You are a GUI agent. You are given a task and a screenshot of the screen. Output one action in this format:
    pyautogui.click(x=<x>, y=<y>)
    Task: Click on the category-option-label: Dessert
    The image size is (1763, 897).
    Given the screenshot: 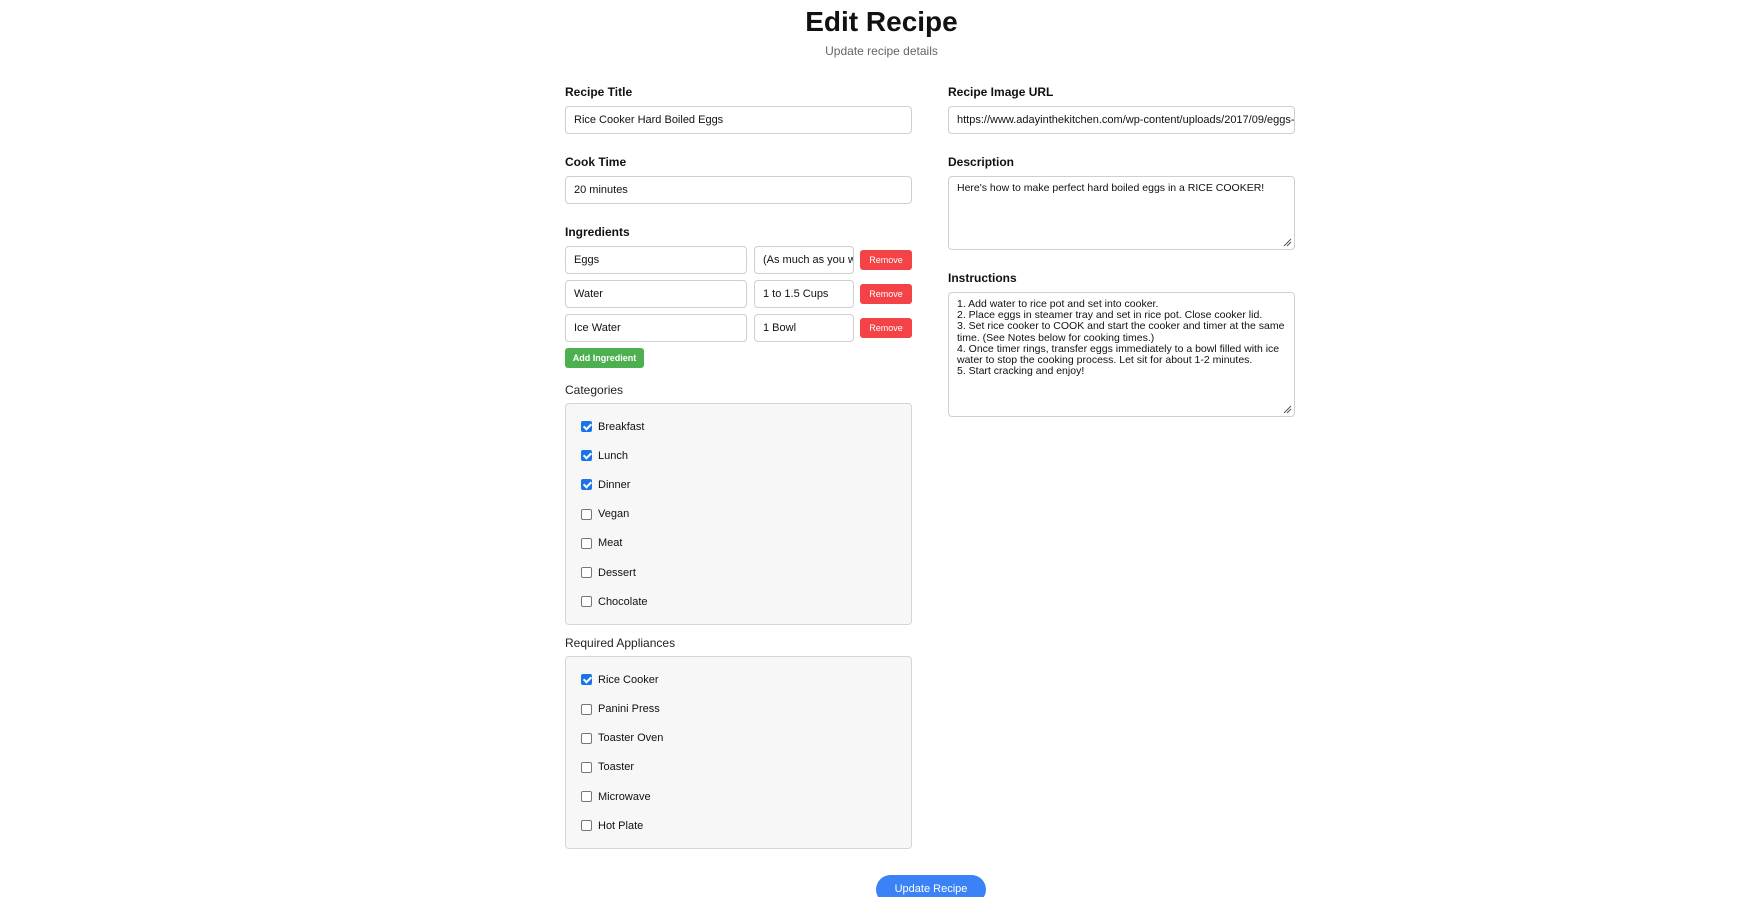 What is the action you would take?
    pyautogui.click(x=617, y=572)
    